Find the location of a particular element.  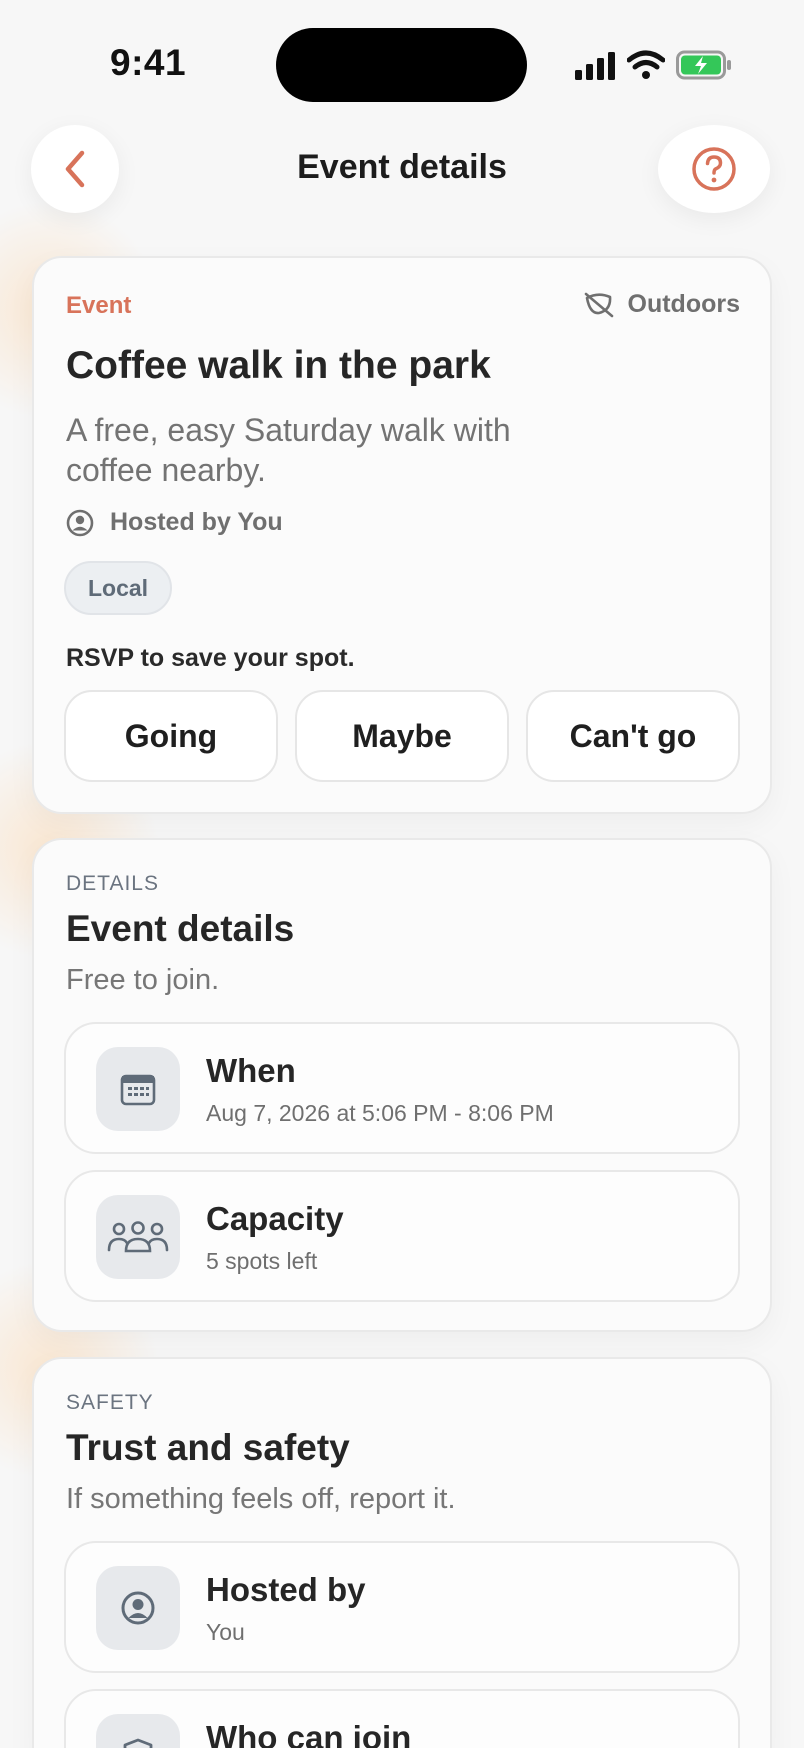

rsvp-prompt: RSVP to save your spot. is located at coordinates (210, 658).